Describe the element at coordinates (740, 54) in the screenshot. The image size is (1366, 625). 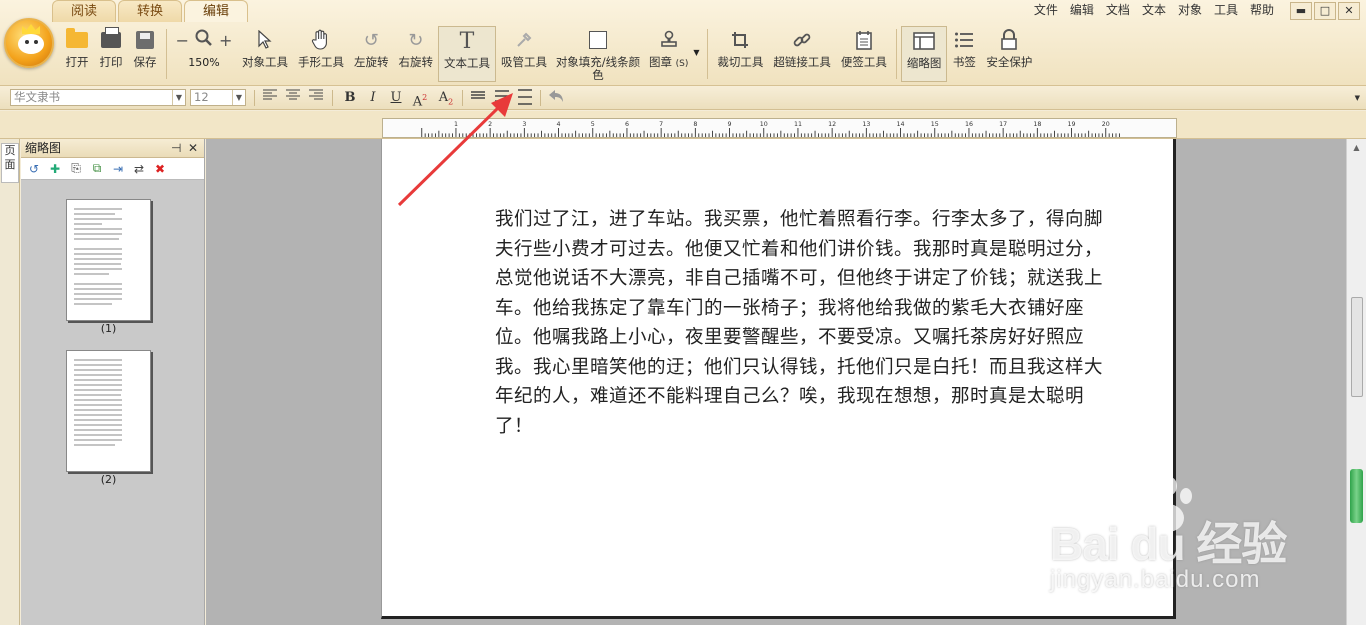
I see `crop-tool-button: 裁切工具` at that location.